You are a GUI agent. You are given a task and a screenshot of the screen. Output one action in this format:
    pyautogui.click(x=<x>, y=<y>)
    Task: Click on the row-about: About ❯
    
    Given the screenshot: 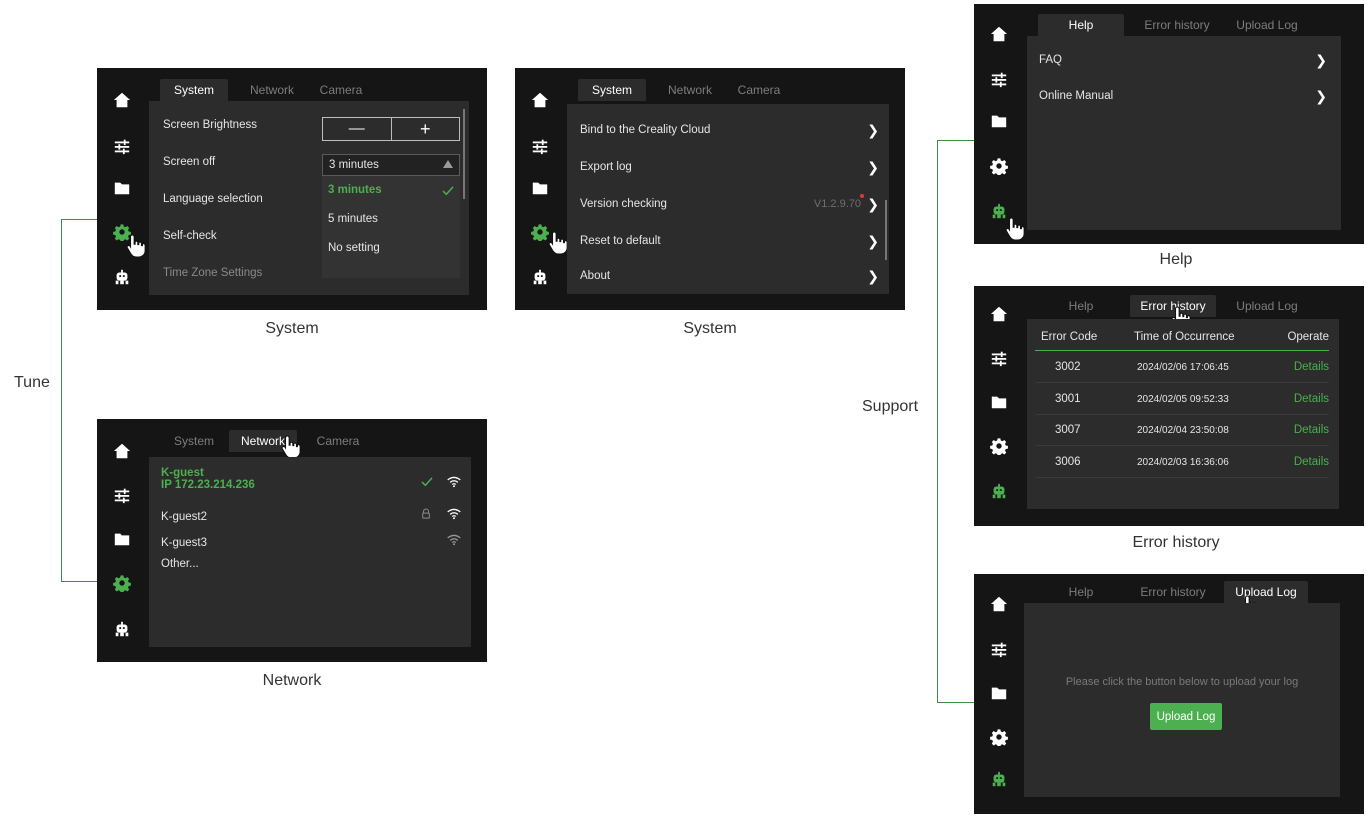 What is the action you would take?
    pyautogui.click(x=734, y=276)
    